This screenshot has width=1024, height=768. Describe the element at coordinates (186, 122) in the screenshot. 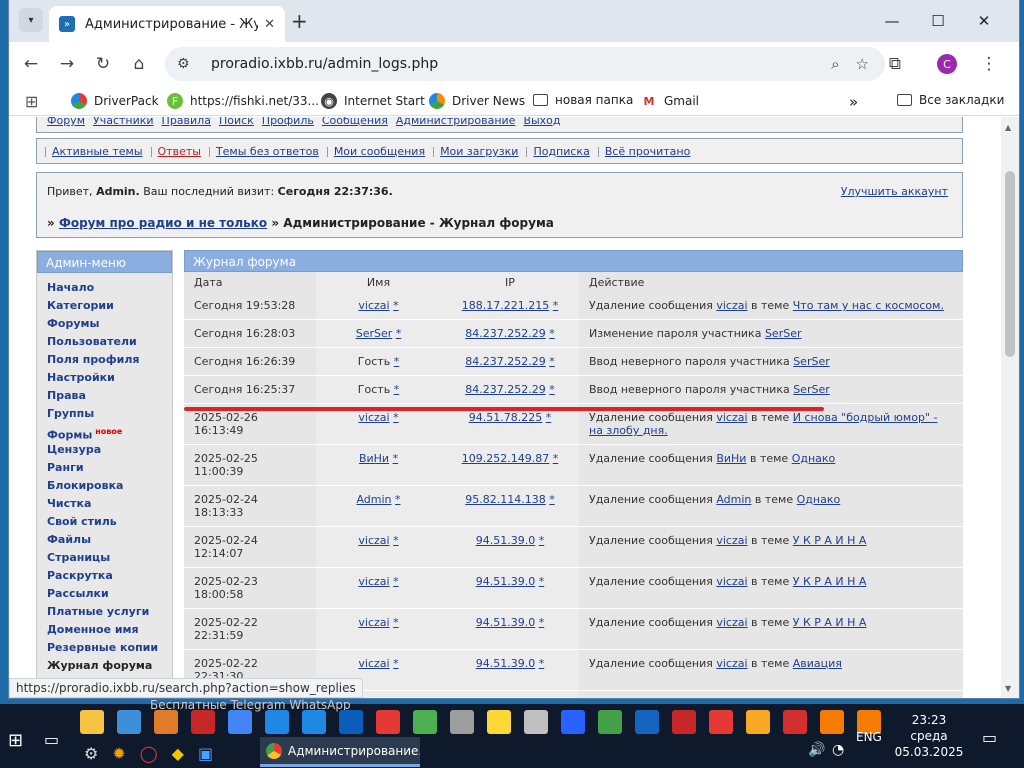

I see `topnav-link: Правила` at that location.